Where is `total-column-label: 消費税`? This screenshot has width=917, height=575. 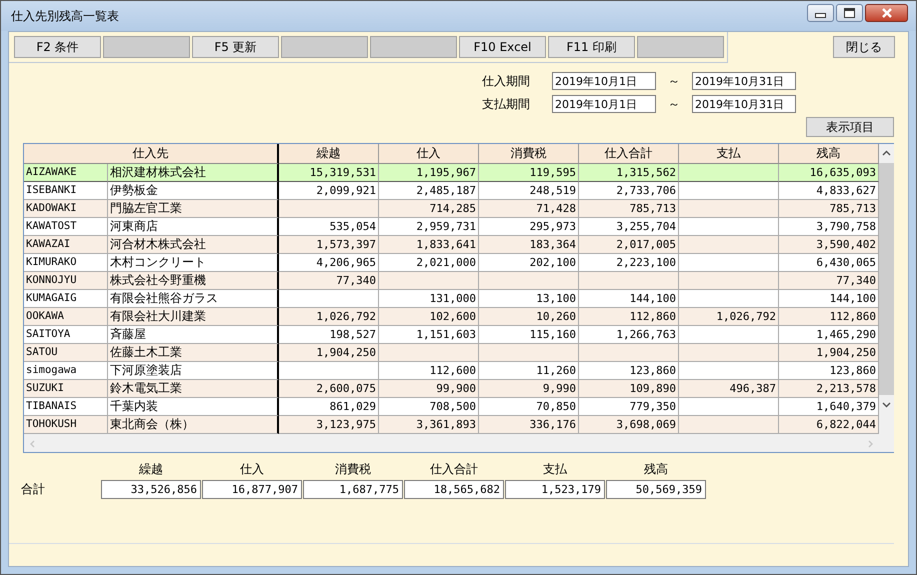
total-column-label: 消費税 is located at coordinates (353, 469).